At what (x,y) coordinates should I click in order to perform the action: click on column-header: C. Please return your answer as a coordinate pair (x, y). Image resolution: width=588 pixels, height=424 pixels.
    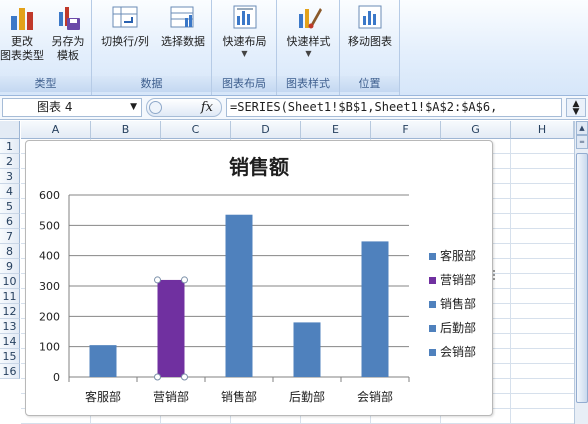
    Looking at the image, I should click on (196, 130).